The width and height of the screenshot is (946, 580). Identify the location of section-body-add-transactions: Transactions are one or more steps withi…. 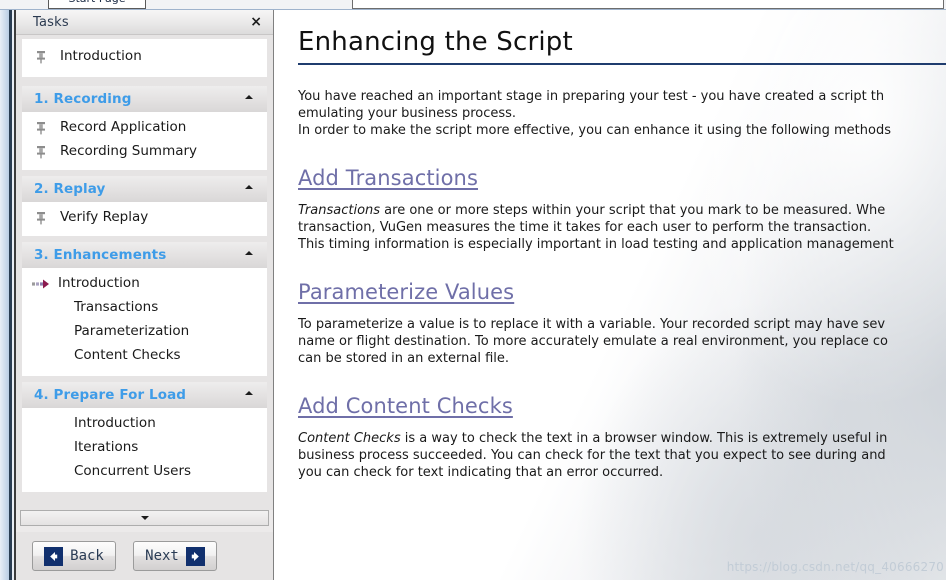
(622, 227).